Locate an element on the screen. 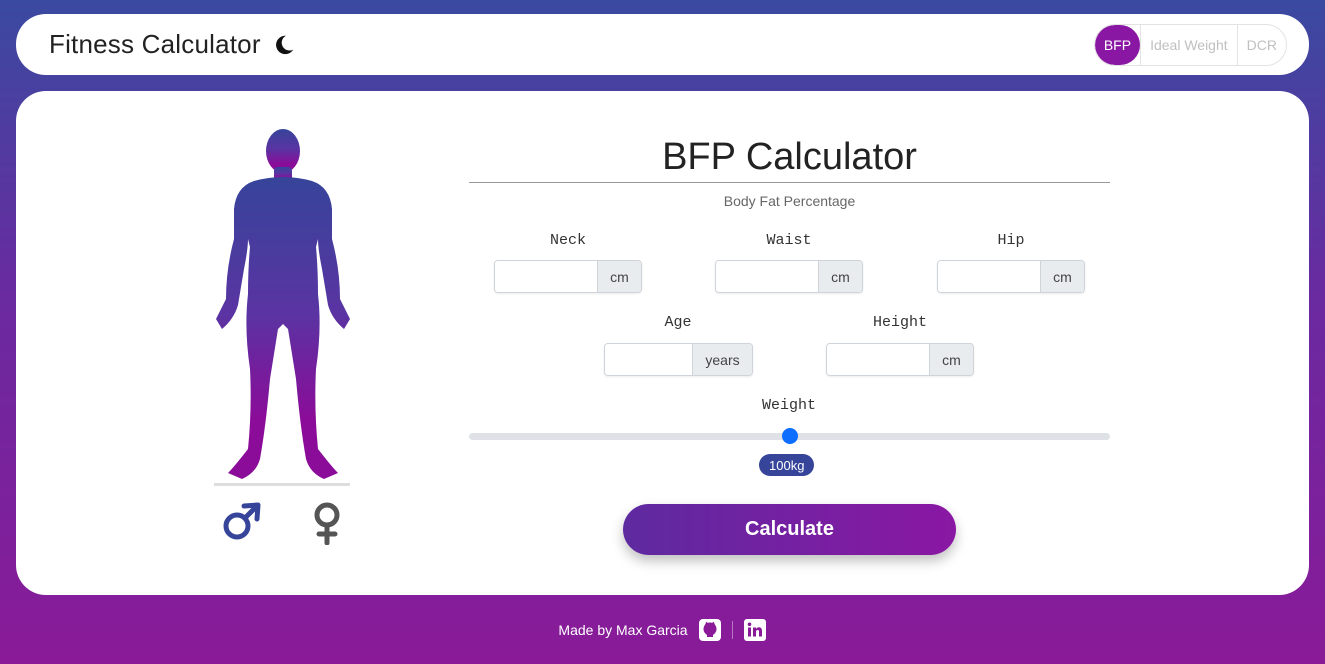 Image resolution: width=1325 pixels, height=664 pixels. age-label: Age is located at coordinates (678, 322).